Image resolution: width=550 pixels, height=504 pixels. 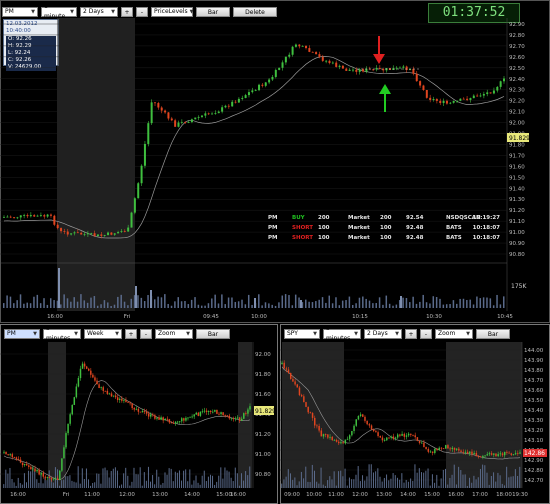 I want to click on order-type-cell: Market, so click(x=359, y=228).